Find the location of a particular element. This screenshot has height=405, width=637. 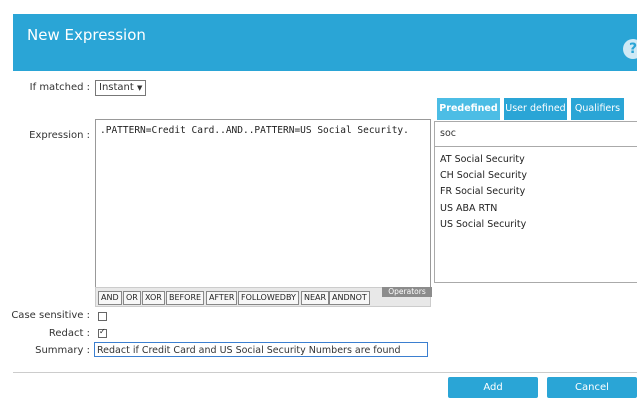

case-sensitive-label: Case sensitive : is located at coordinates (50, 315).